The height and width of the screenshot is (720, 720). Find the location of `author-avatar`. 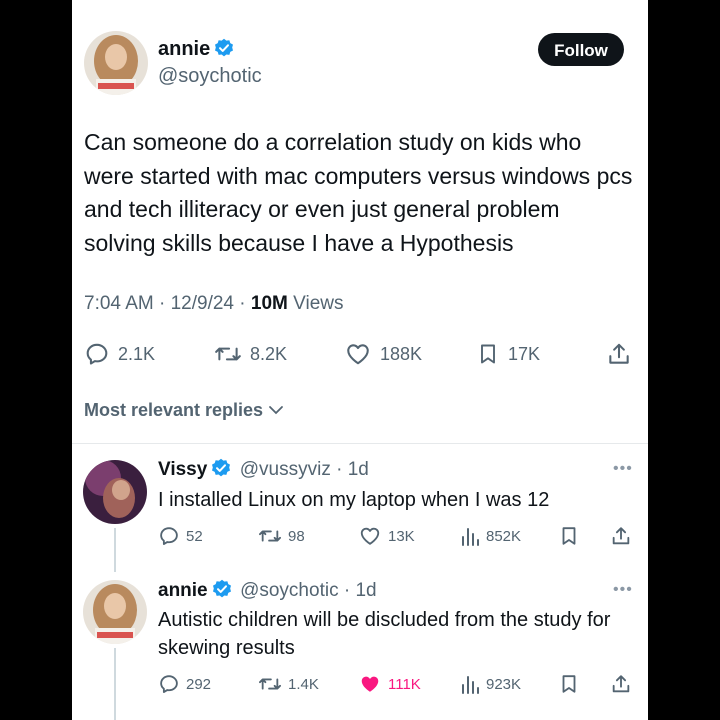

author-avatar is located at coordinates (116, 63).